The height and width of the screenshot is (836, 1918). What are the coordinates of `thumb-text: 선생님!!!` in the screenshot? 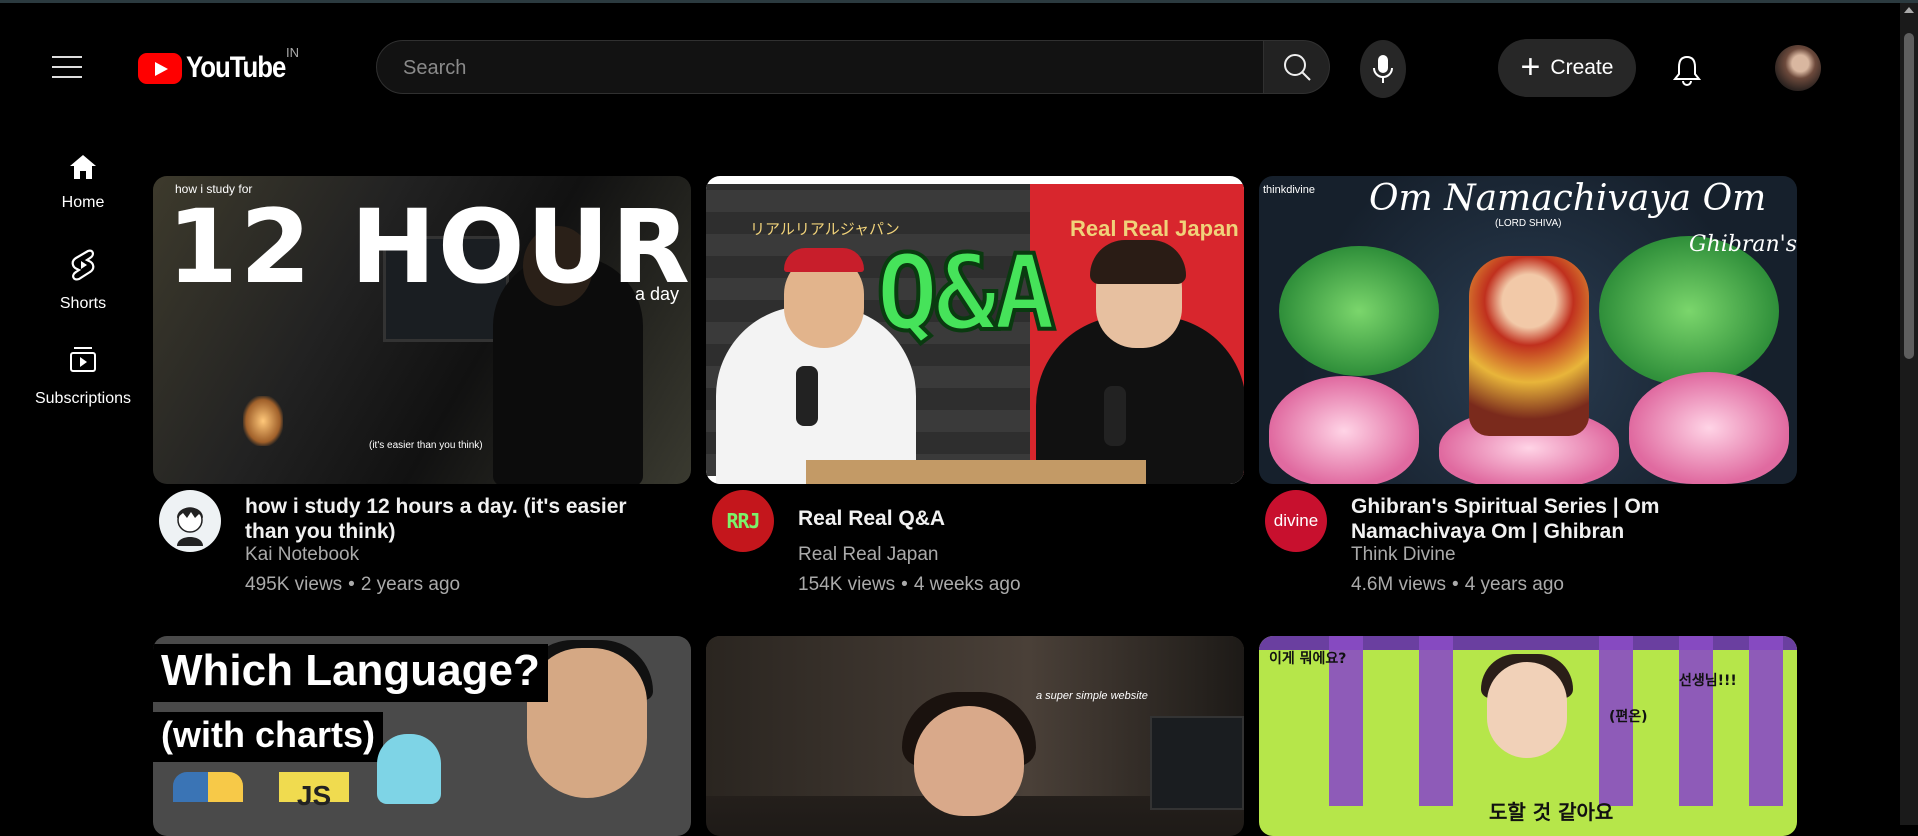 It's located at (1708, 681).